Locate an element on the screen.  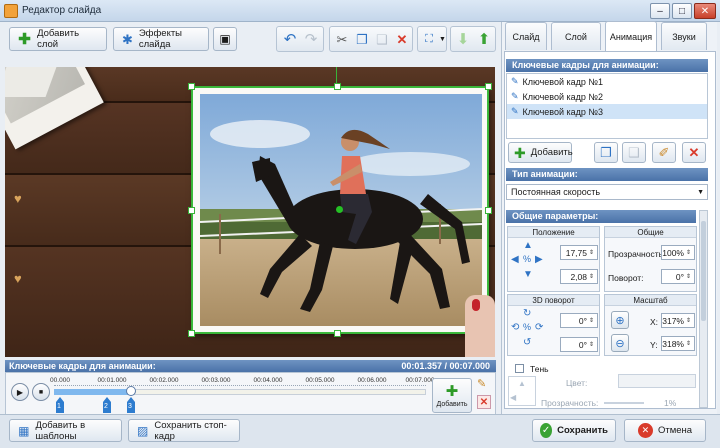
save-frame-button: ▨ Сохранить стоп-кадр is located at coordinates (184, 430).